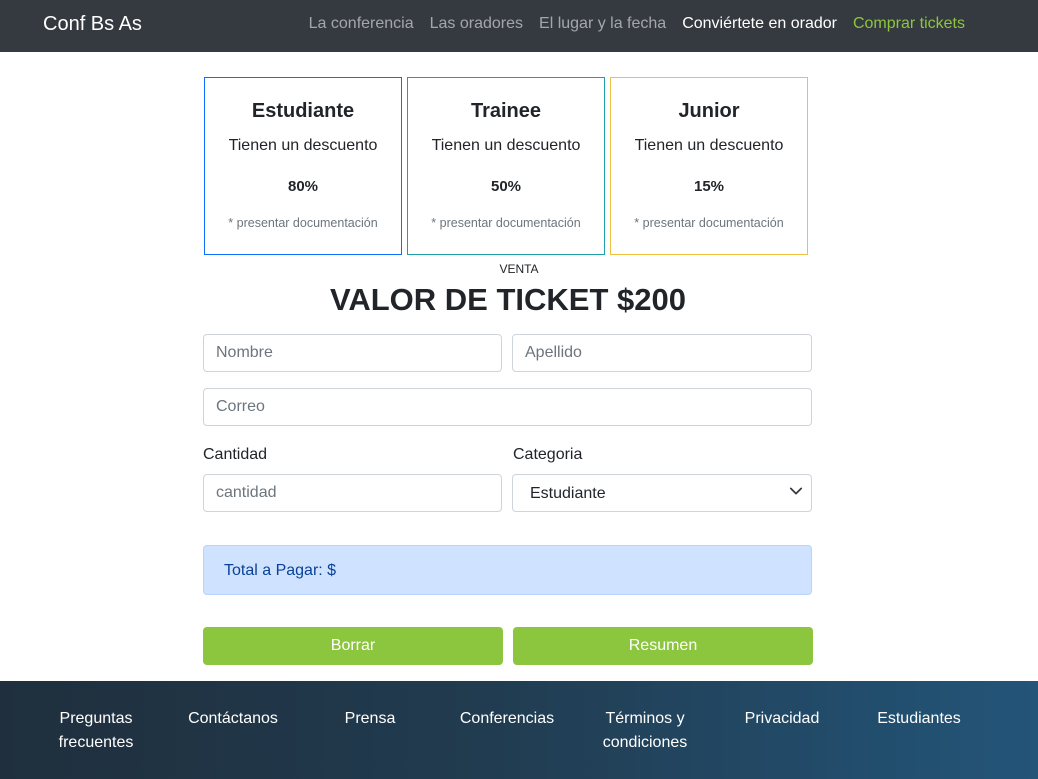 The height and width of the screenshot is (779, 1038). I want to click on footer-link-terminos-condiciones: Términos y condiciones, so click(645, 731).